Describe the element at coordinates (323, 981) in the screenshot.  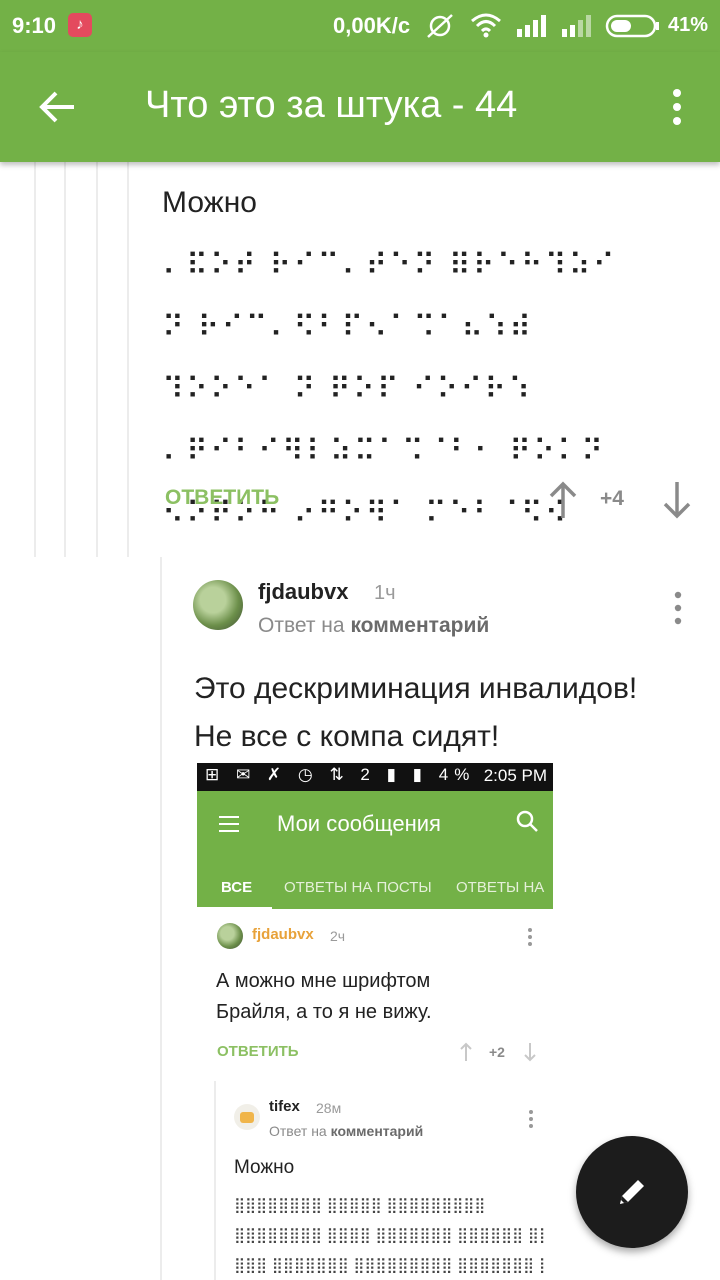
I see `screenshot-comment-line: А можно мне шрифтом` at that location.